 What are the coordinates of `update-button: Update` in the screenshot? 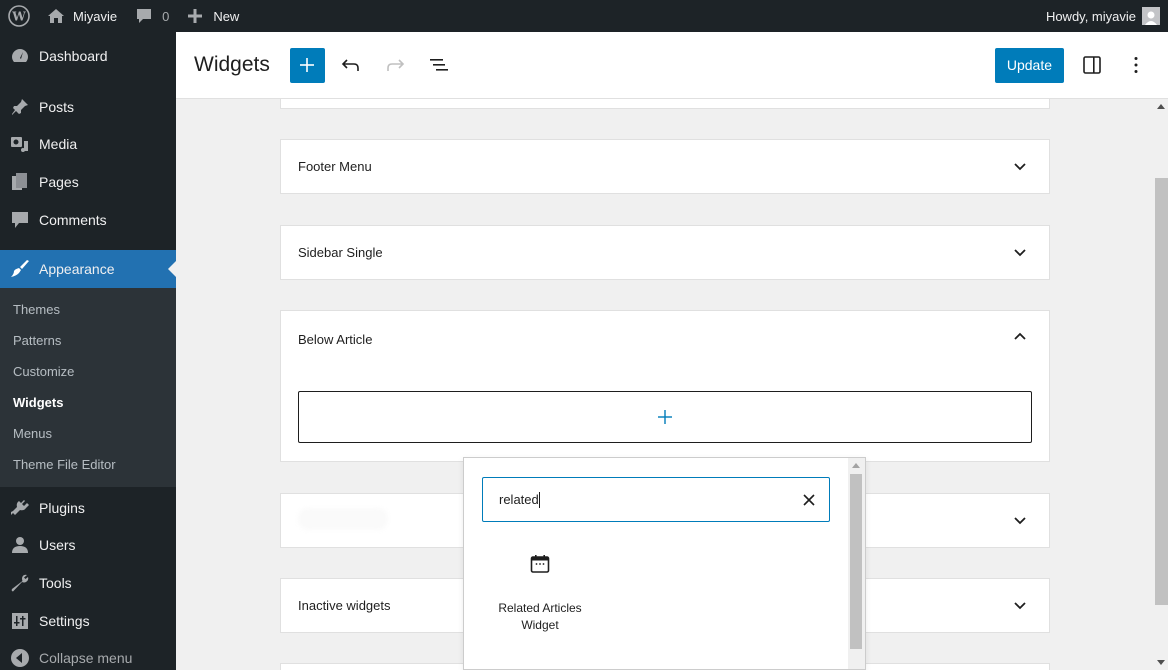 It's located at (1029, 65).